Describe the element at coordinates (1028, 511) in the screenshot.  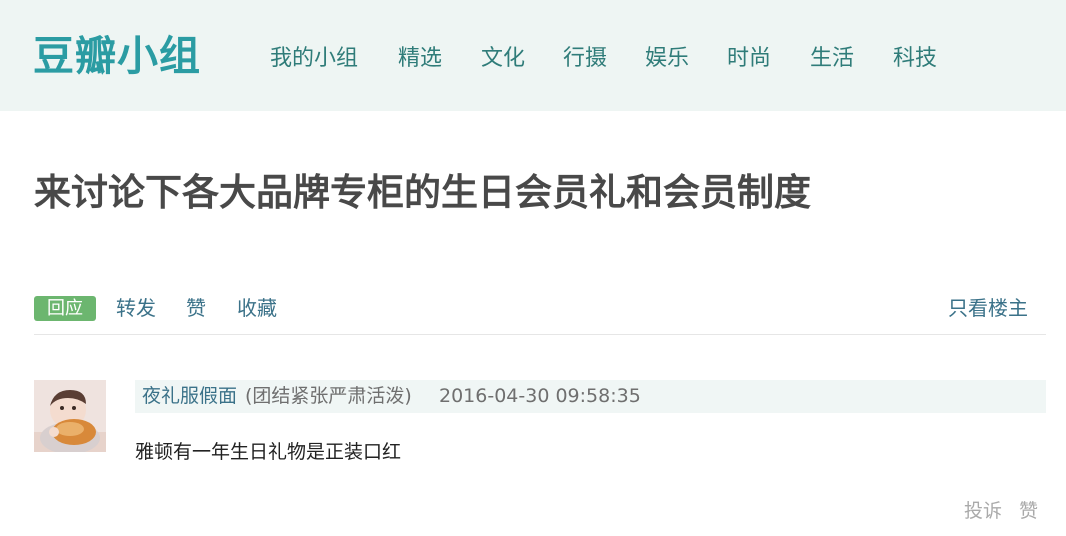
I see `post-like-link: 赞` at that location.